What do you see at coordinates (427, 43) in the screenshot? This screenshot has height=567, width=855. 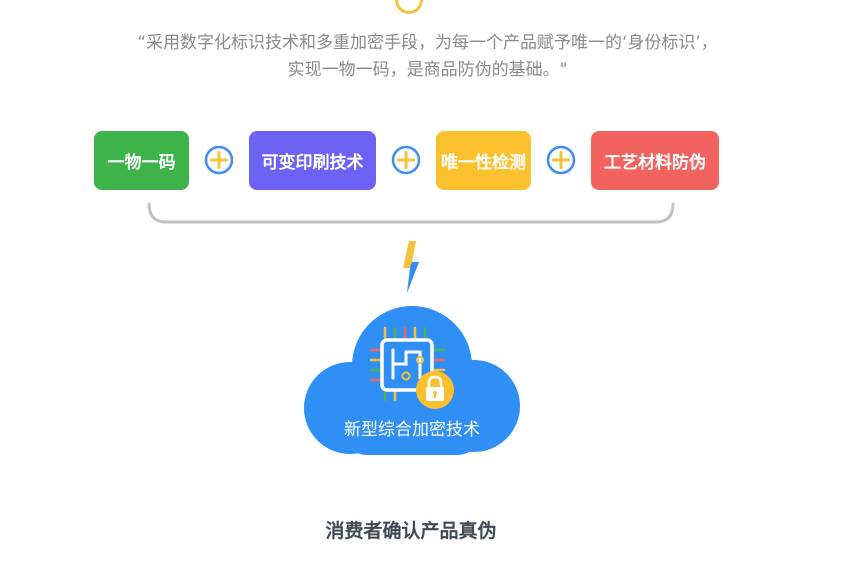 I see `intro-line-1: “采用数字化标识技术和多重加密手段，为每一个产品赋予唯一的‘身份标识’，` at bounding box center [427, 43].